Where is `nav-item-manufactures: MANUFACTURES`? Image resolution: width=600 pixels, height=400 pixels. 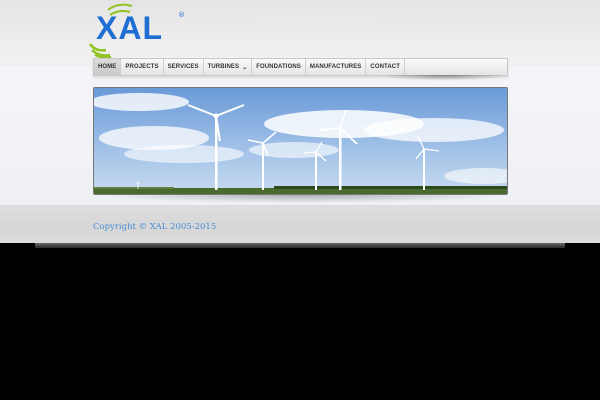
nav-item-manufactures: MANUFACTURES is located at coordinates (336, 67).